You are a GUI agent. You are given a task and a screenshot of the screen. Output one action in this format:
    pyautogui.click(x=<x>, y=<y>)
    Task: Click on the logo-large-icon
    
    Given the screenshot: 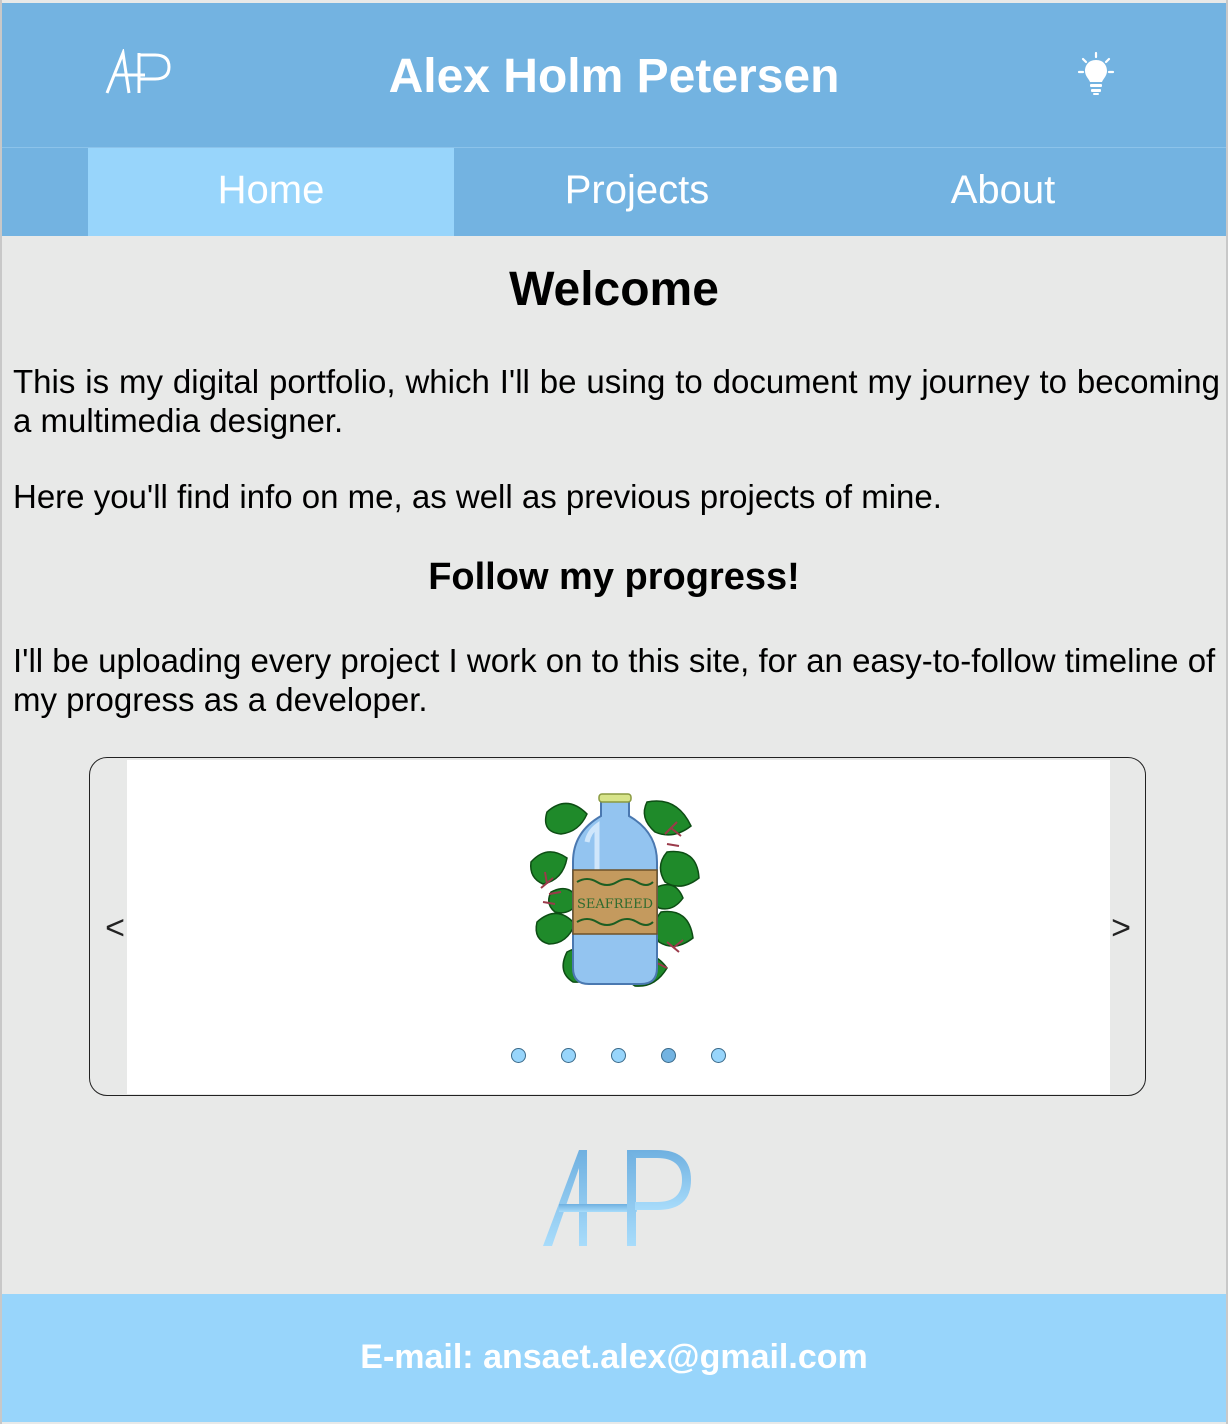 What is the action you would take?
    pyautogui.click(x=617, y=1198)
    